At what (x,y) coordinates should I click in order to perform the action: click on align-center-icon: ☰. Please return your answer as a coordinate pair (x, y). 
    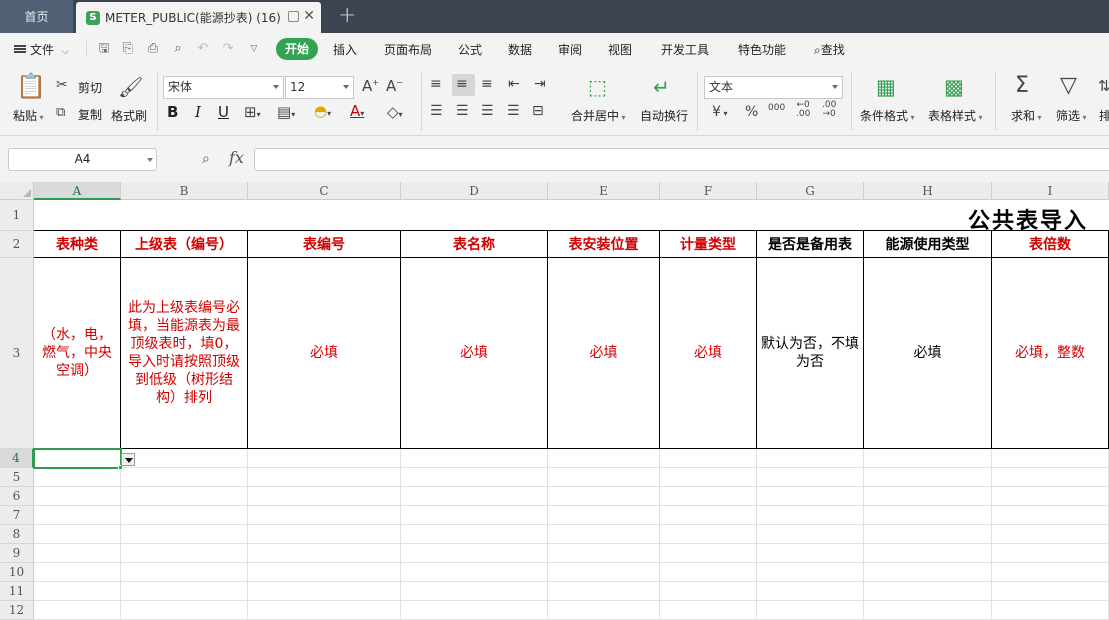
    Looking at the image, I should click on (462, 111).